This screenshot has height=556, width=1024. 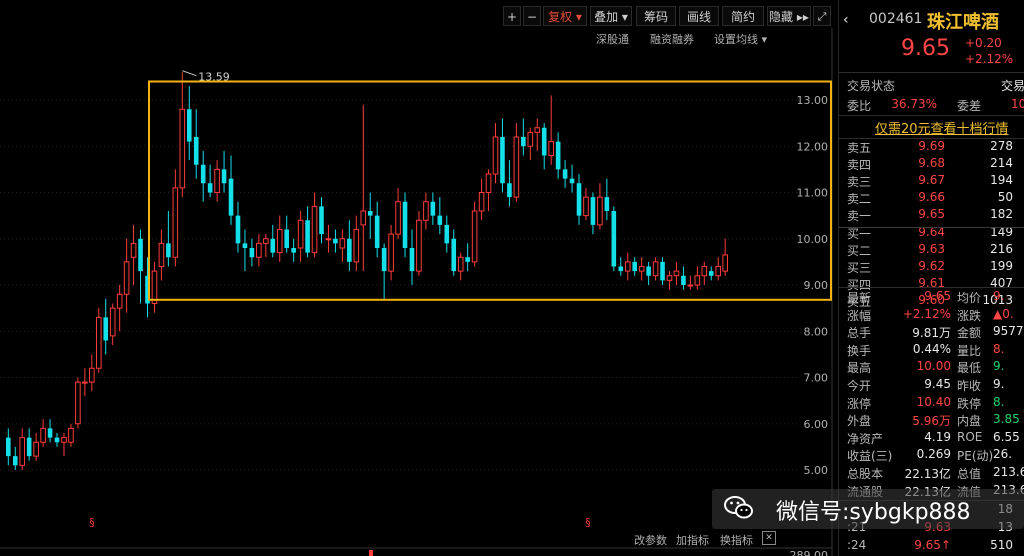 What do you see at coordinates (816, 424) in the screenshot?
I see `y-tick-label: 6.00` at bounding box center [816, 424].